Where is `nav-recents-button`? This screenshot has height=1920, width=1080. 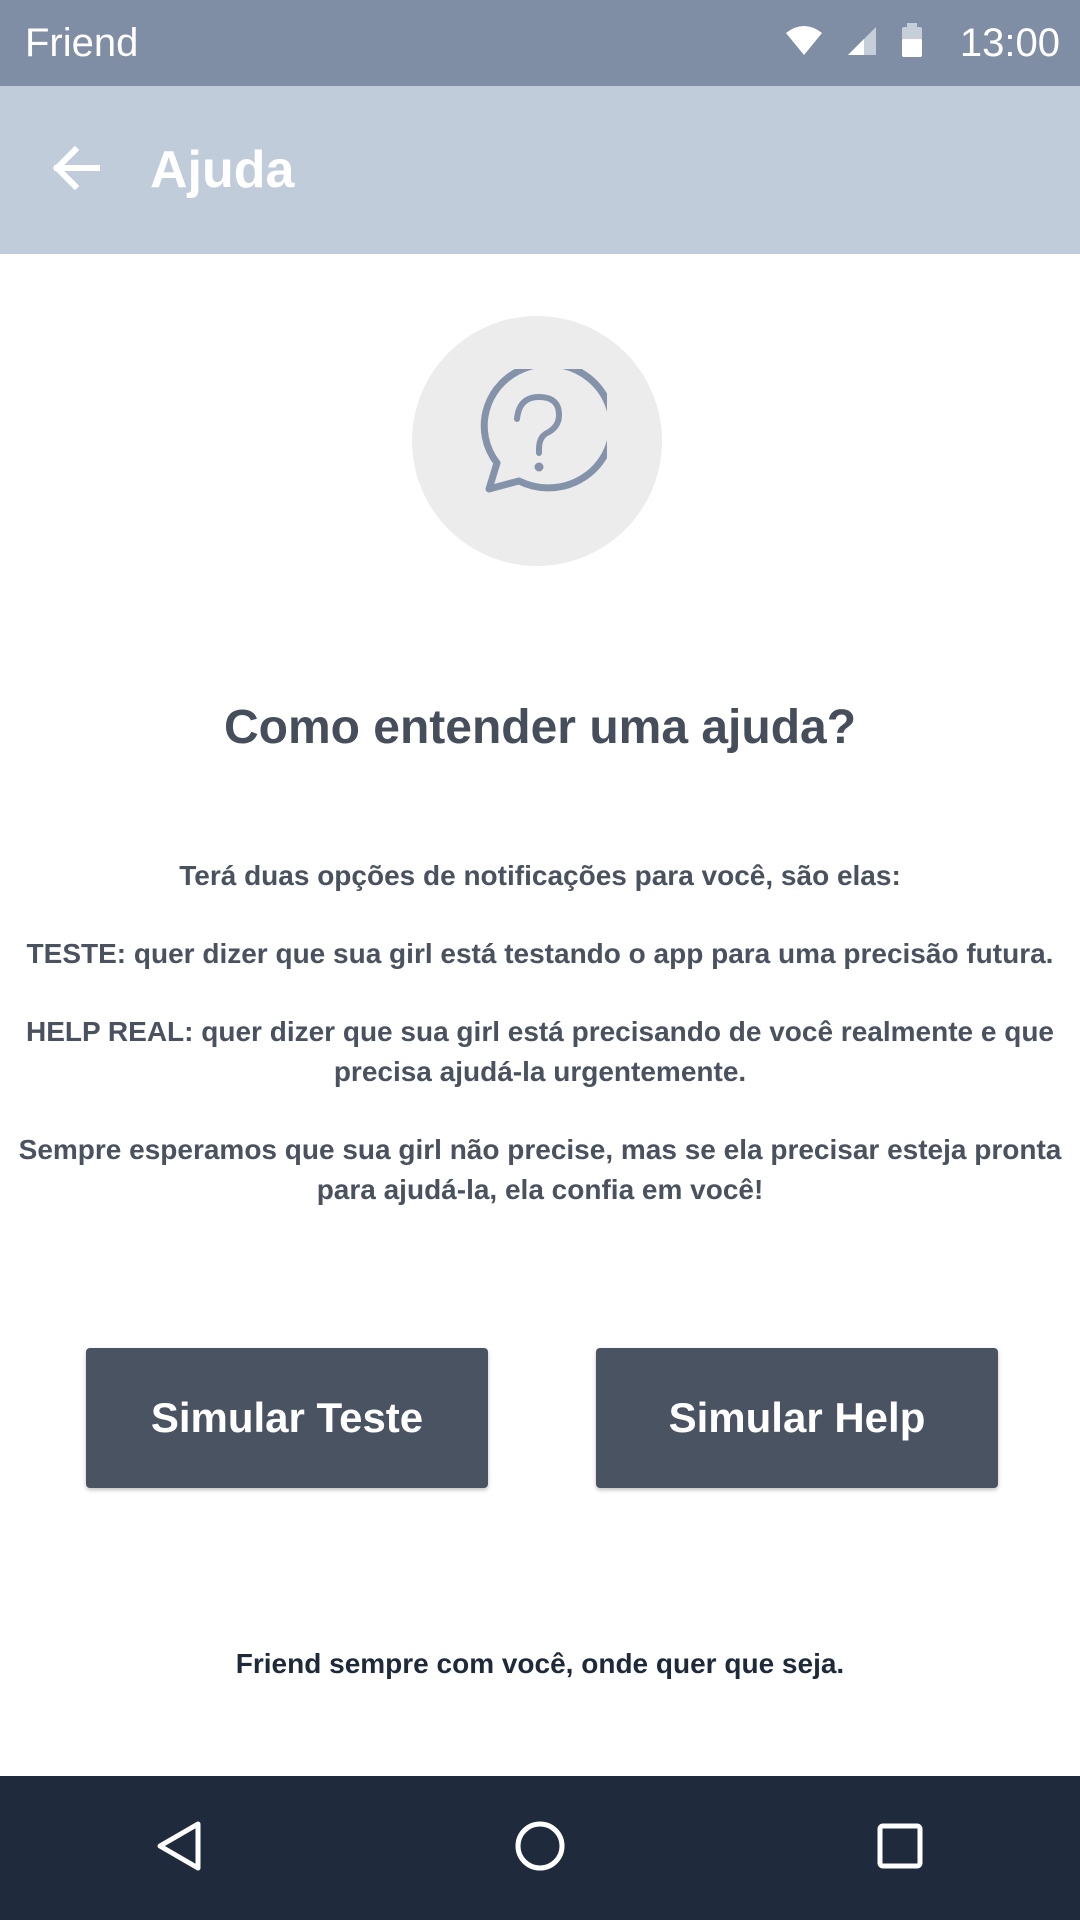 nav-recents-button is located at coordinates (900, 1848).